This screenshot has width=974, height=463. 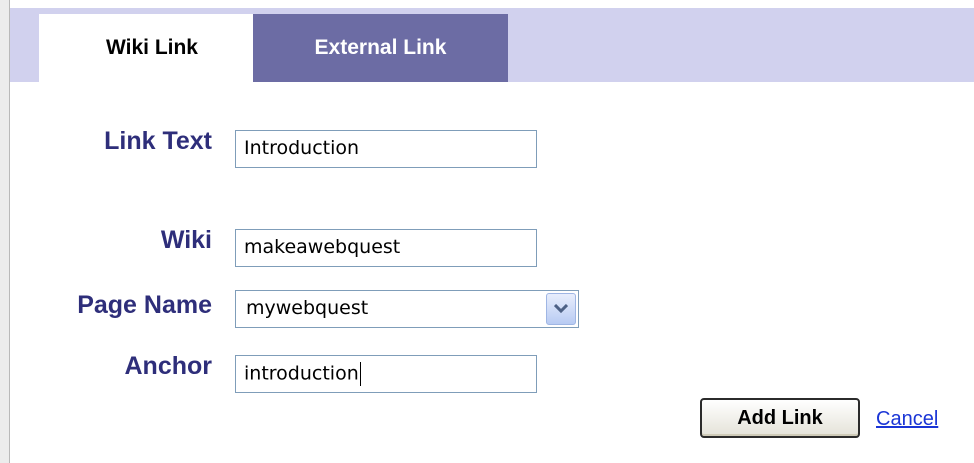 I want to click on anchor-label: Anchor, so click(x=168, y=366).